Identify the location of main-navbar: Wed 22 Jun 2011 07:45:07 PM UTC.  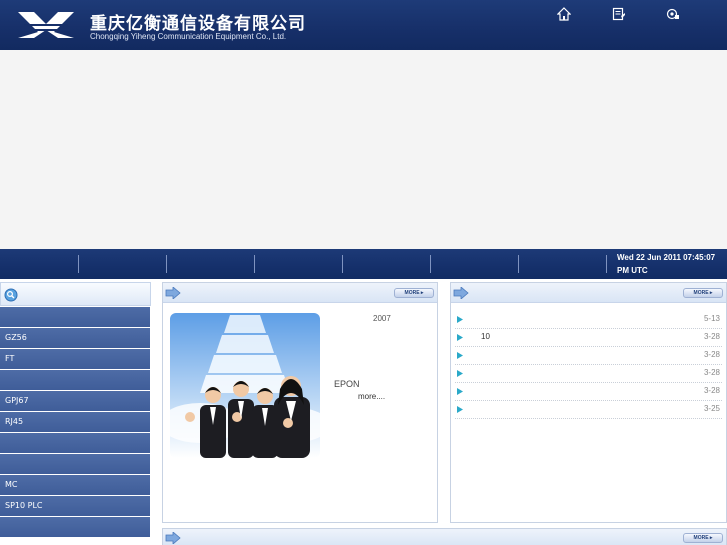
(363, 264).